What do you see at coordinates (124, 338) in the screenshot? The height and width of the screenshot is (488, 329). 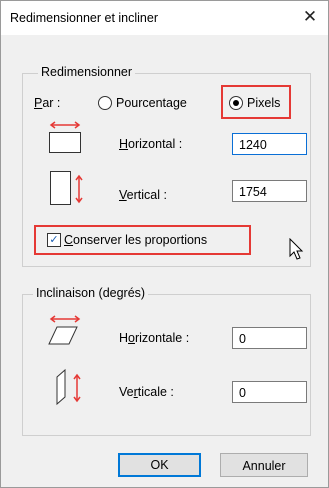 I see `skew-horizontal-pre: H` at bounding box center [124, 338].